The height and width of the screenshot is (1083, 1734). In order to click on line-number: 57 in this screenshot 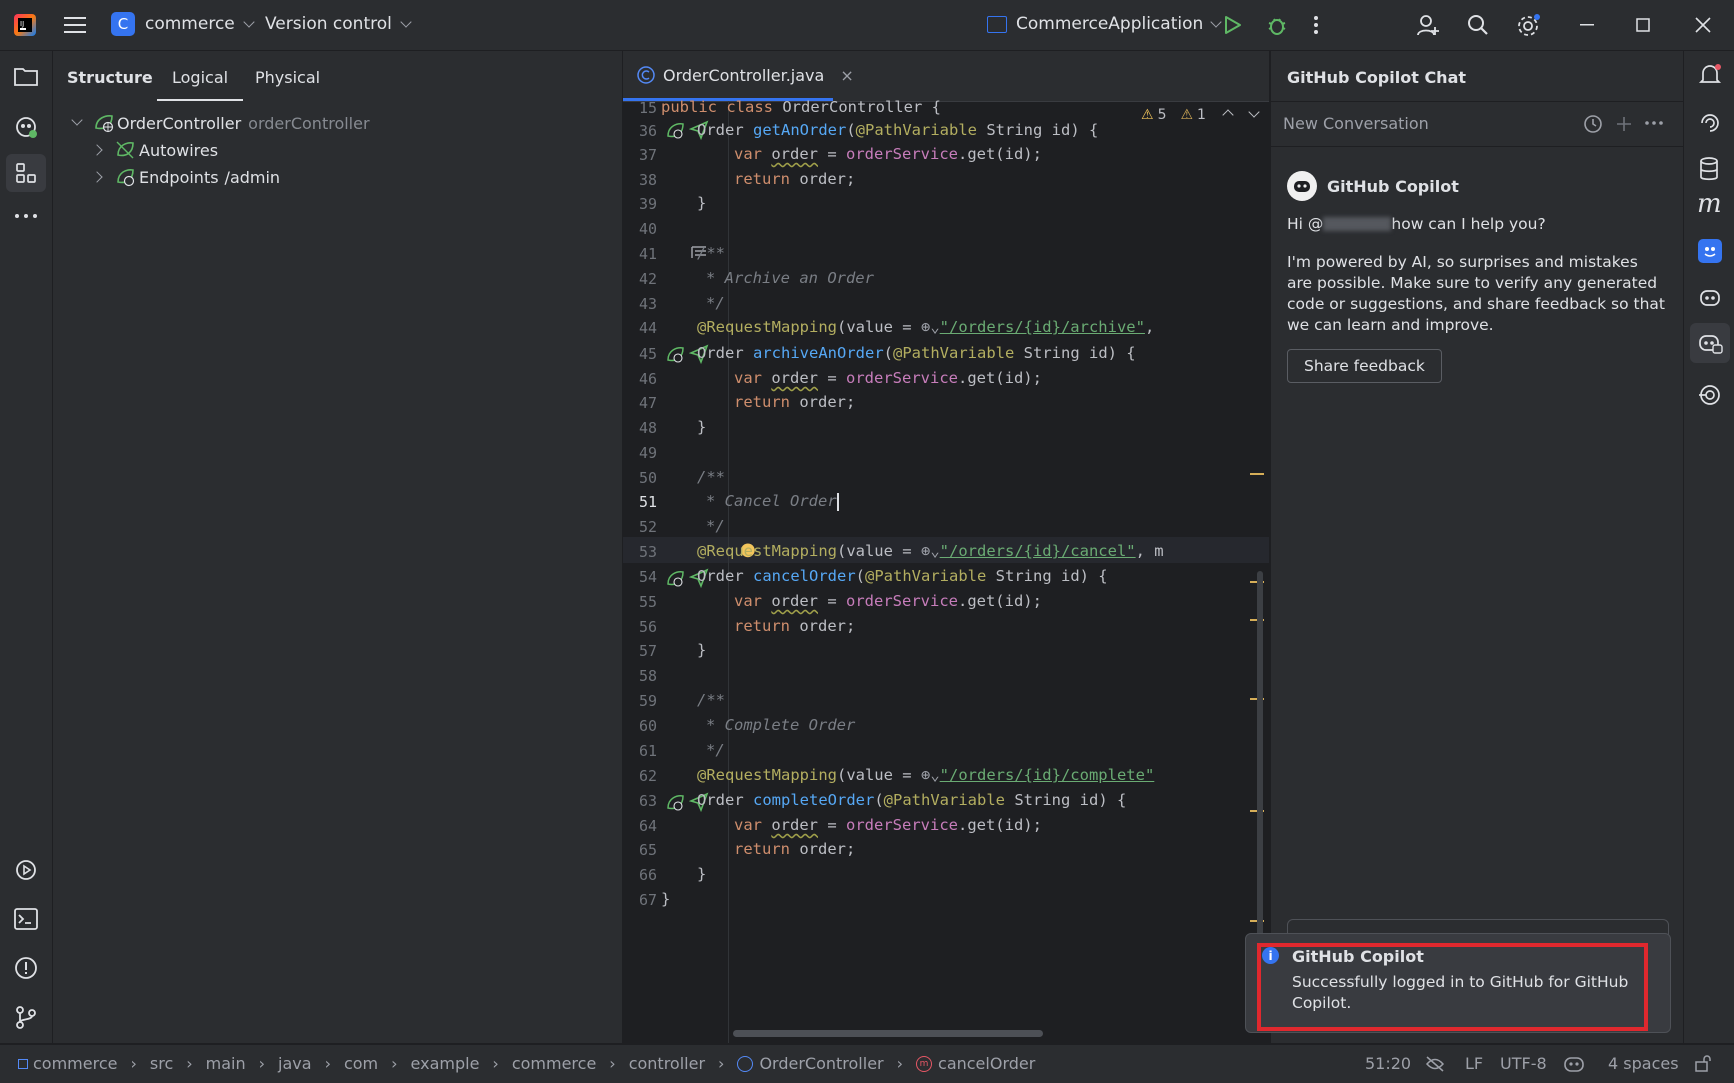, I will do `click(647, 651)`.